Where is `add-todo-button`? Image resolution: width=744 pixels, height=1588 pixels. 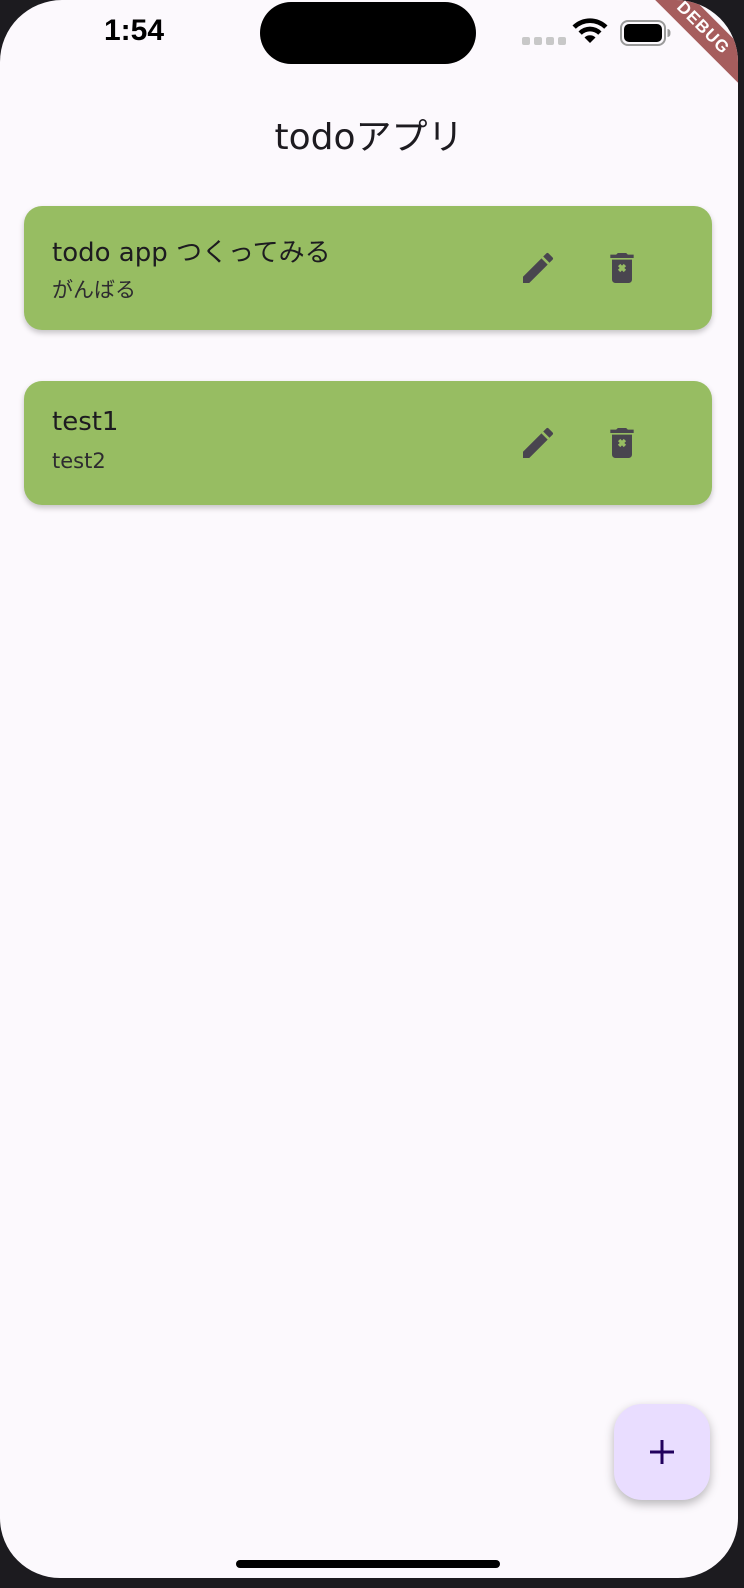 add-todo-button is located at coordinates (662, 1452).